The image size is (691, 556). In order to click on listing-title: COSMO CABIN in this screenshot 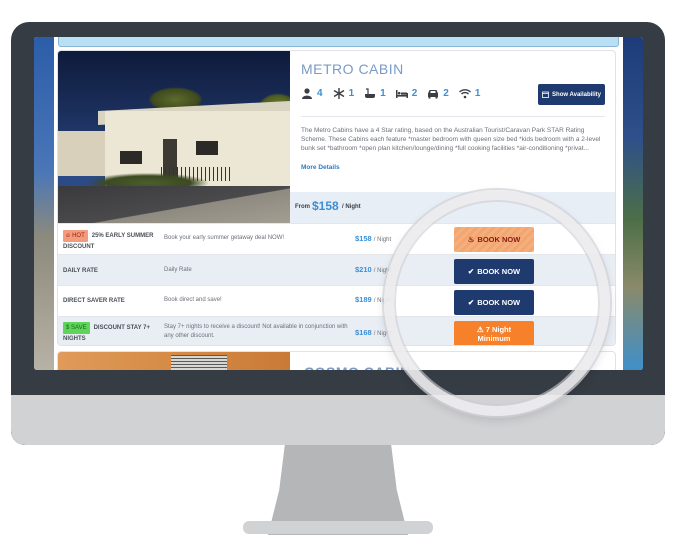, I will do `click(357, 367)`.